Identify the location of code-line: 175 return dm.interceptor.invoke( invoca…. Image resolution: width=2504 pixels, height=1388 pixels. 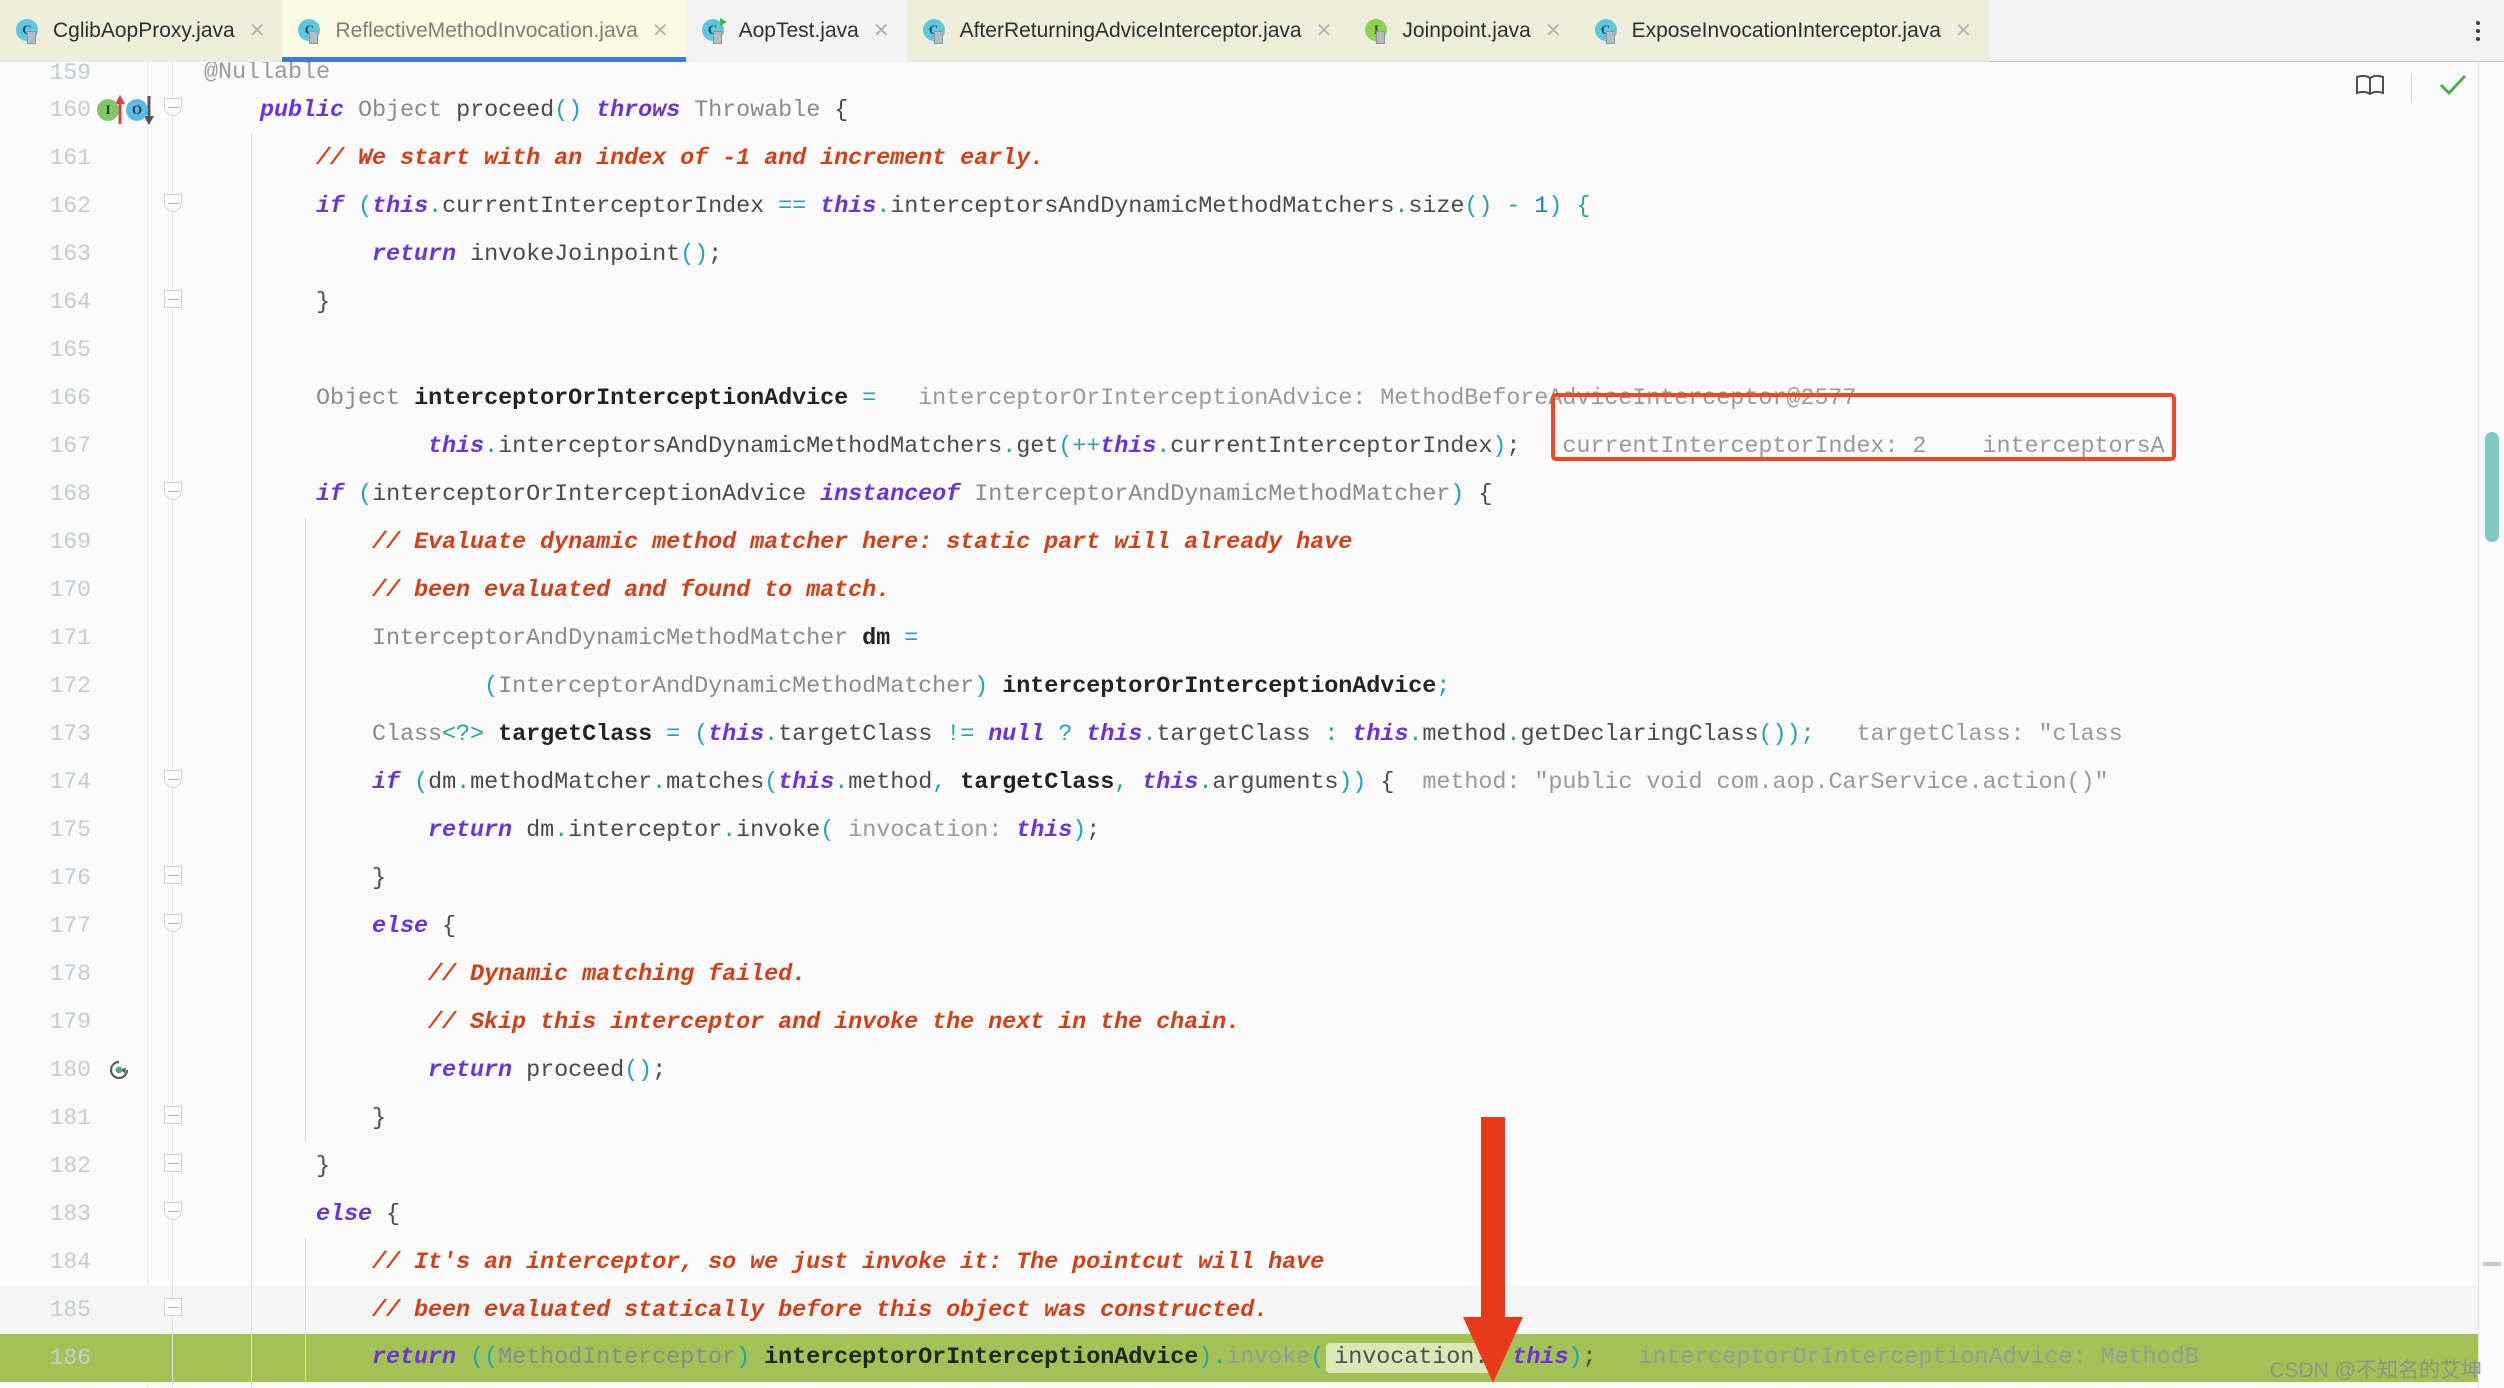
(1239, 830).